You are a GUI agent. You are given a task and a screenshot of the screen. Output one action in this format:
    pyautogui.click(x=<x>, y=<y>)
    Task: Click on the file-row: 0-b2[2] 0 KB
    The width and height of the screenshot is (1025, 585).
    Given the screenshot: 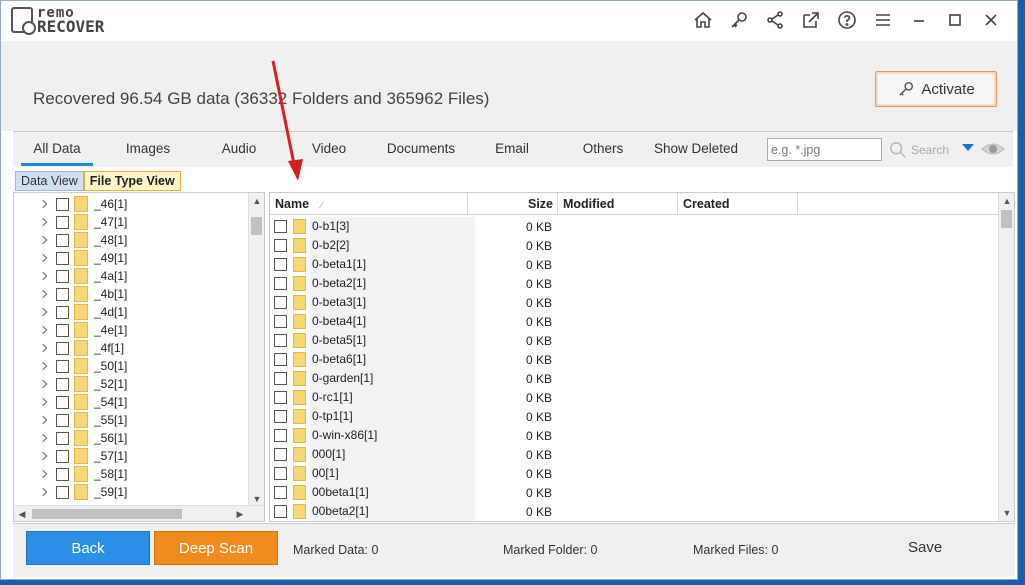 What is the action you would take?
    pyautogui.click(x=634, y=245)
    